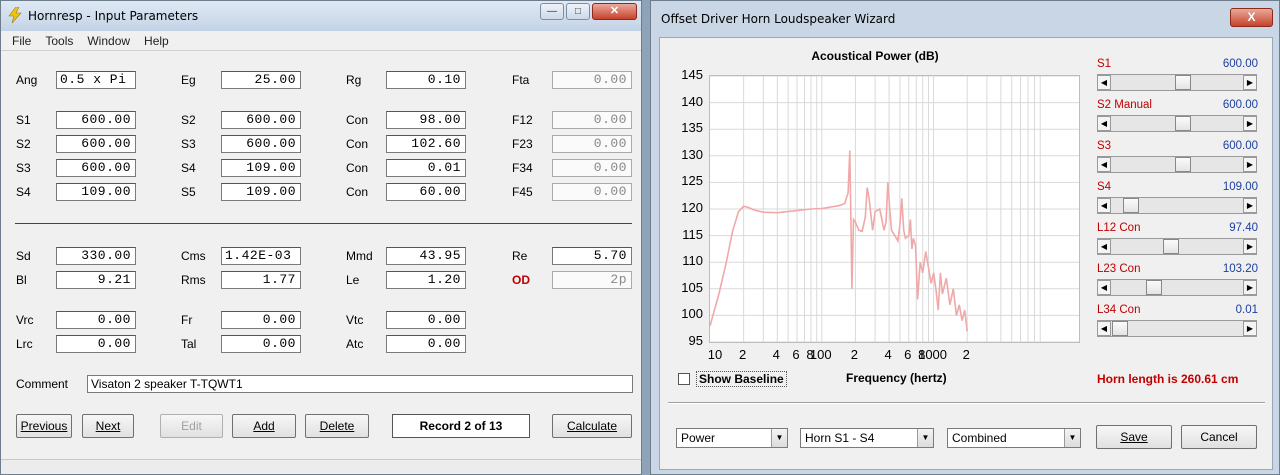 The image size is (1280, 475). What do you see at coordinates (261, 80) in the screenshot?
I see `field-eg: 25.00` at bounding box center [261, 80].